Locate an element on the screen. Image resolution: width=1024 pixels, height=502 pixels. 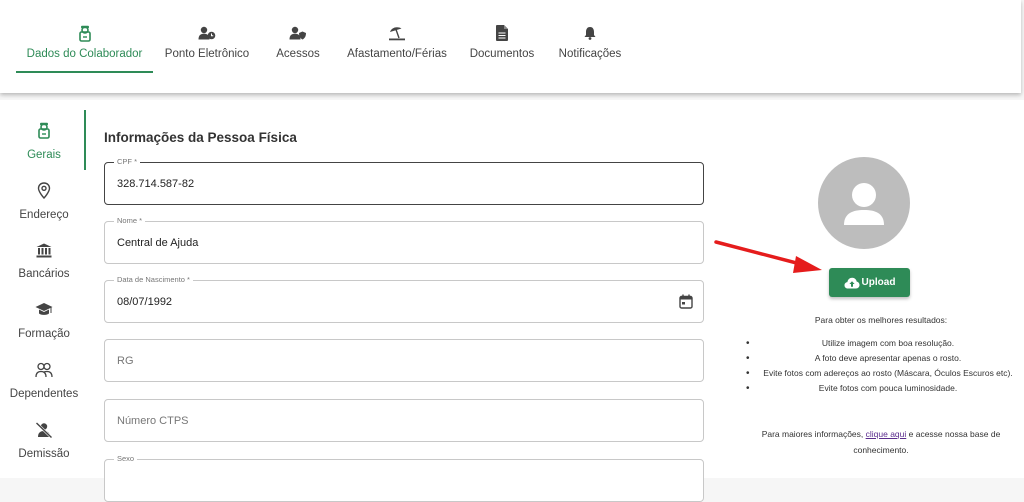
field-label: Data de Nascimento * is located at coordinates (153, 279).